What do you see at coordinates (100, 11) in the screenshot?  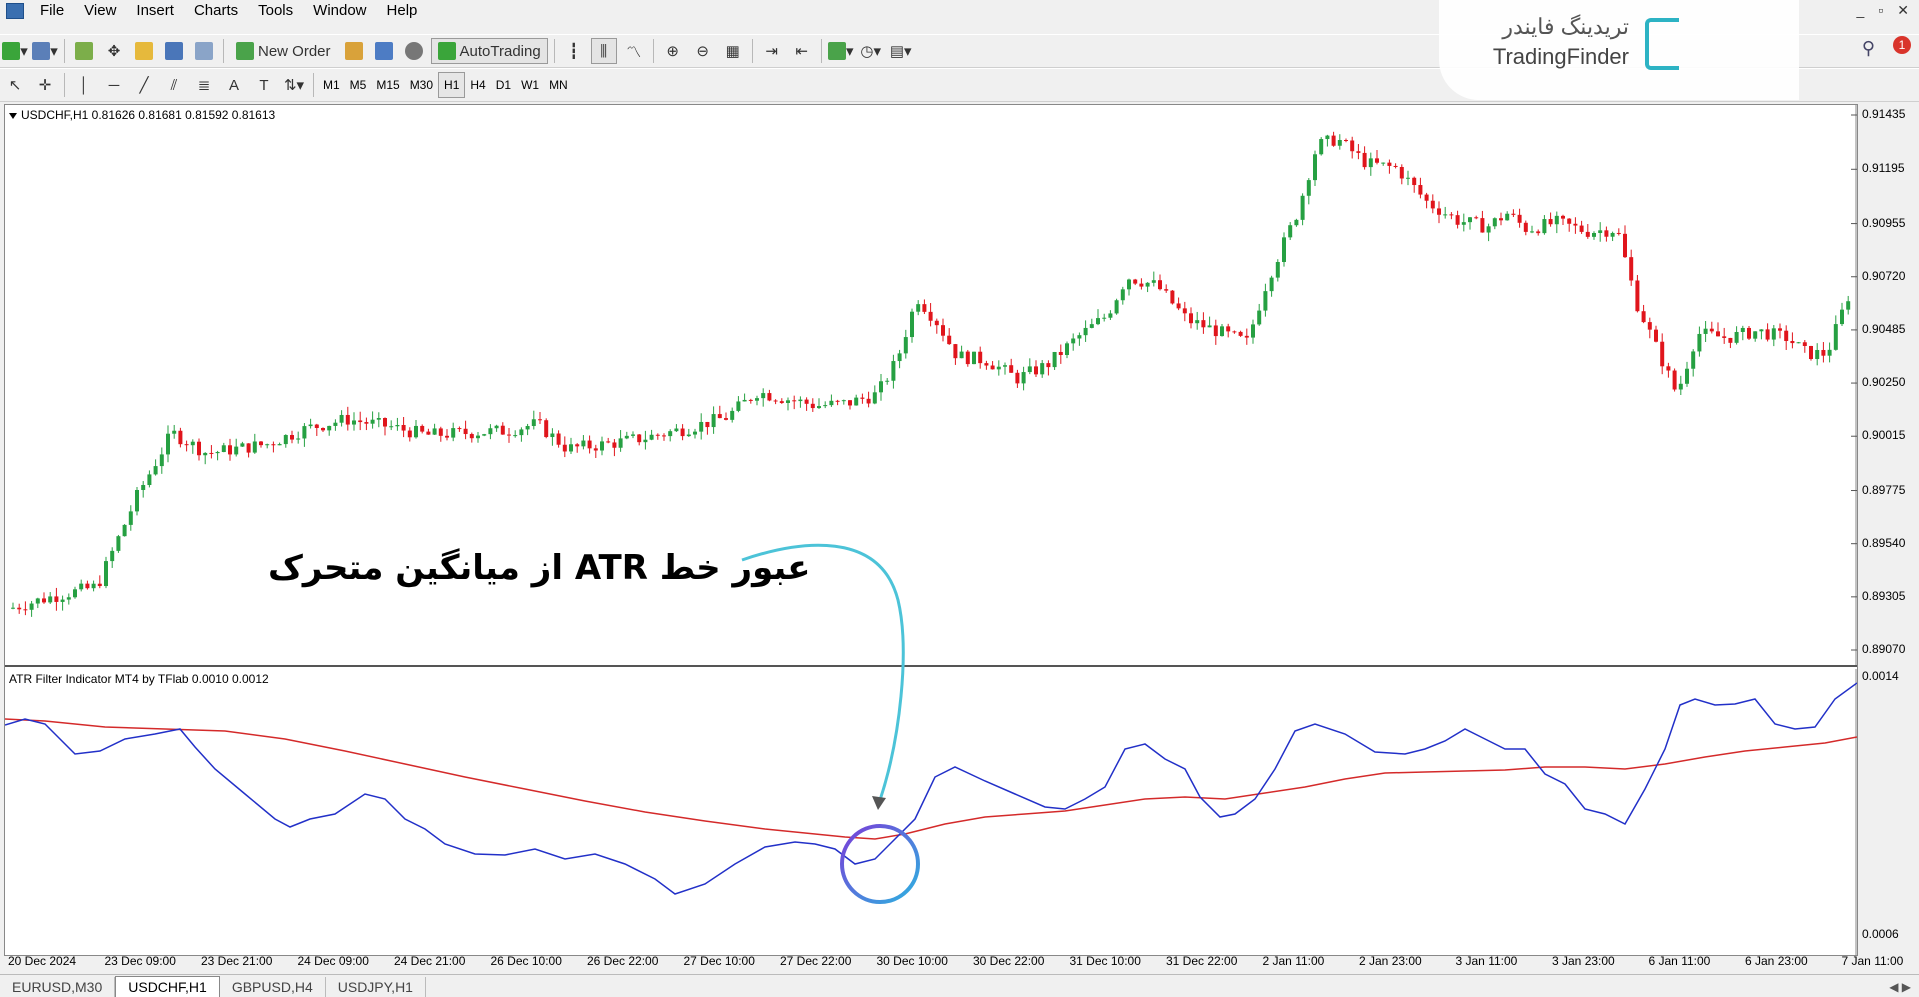 I see `menu-view: View` at bounding box center [100, 11].